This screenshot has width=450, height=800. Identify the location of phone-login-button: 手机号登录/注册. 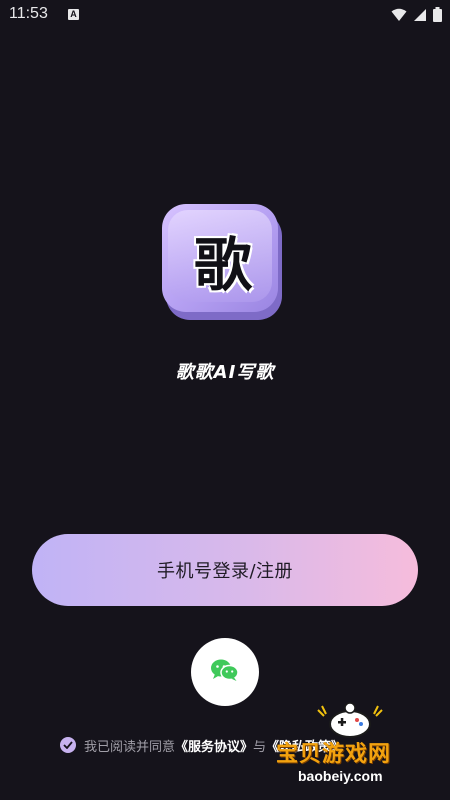
(225, 570).